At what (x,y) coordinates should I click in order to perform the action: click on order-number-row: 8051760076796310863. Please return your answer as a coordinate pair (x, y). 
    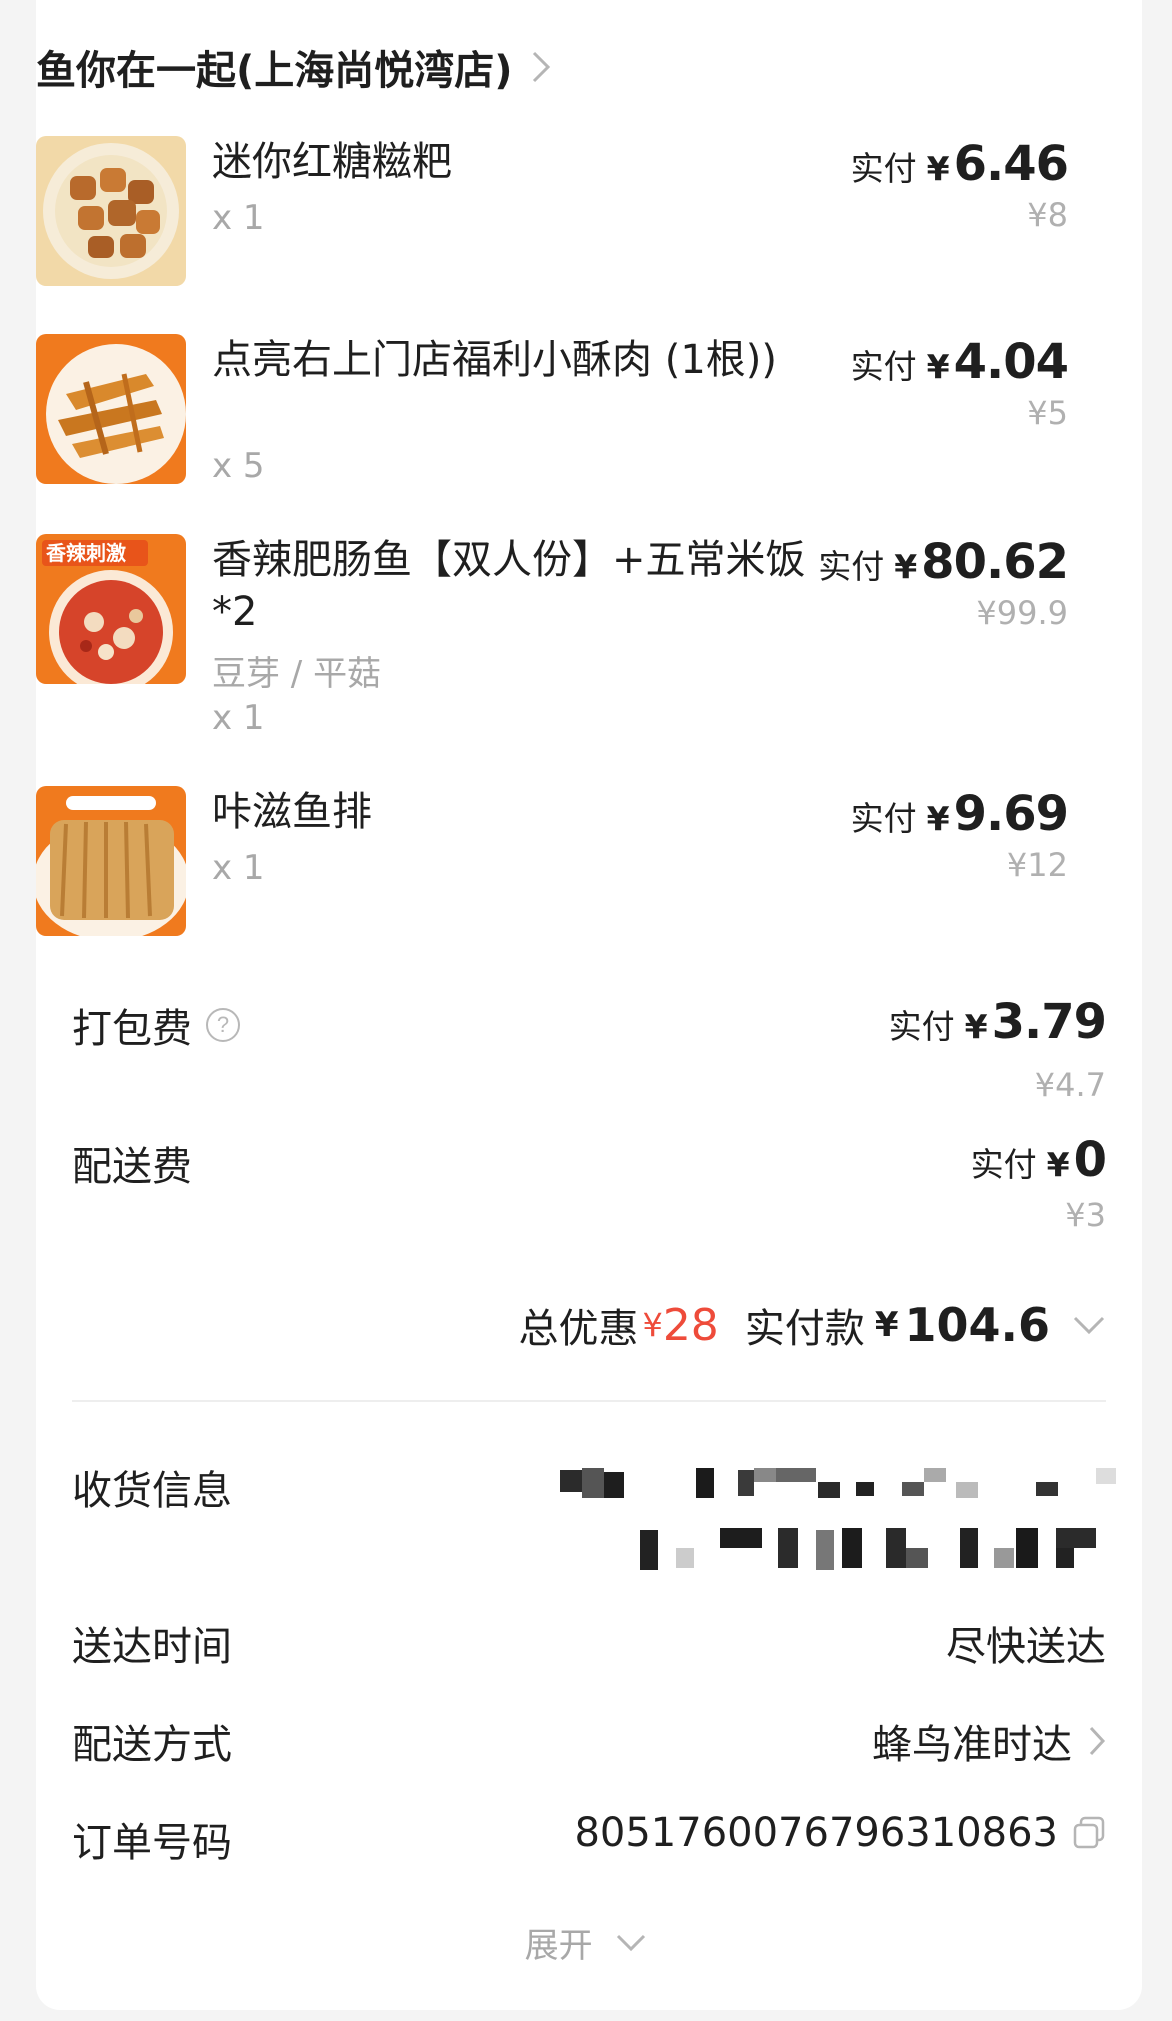
    Looking at the image, I should click on (840, 1833).